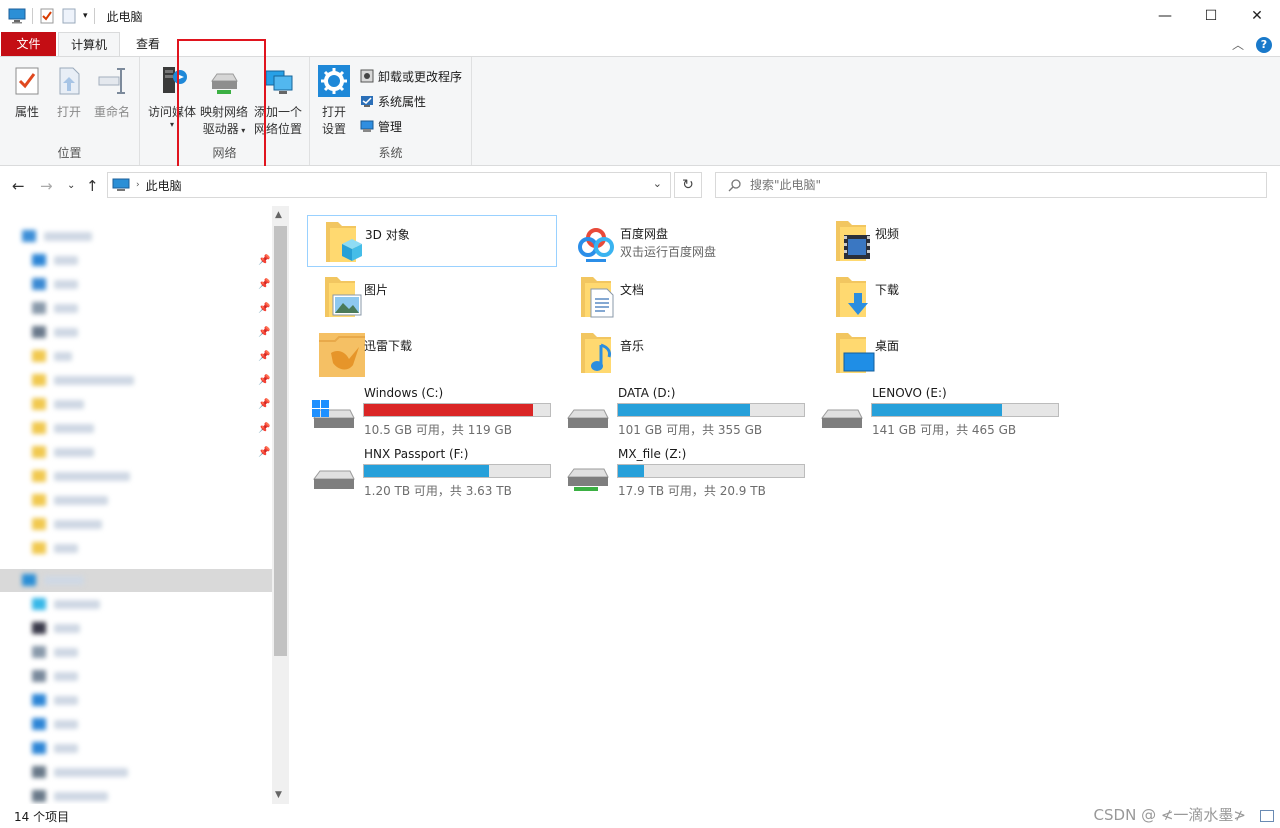 The width and height of the screenshot is (1280, 828). What do you see at coordinates (164, 185) in the screenshot?
I see `breadcrumb: 此电脑` at bounding box center [164, 185].